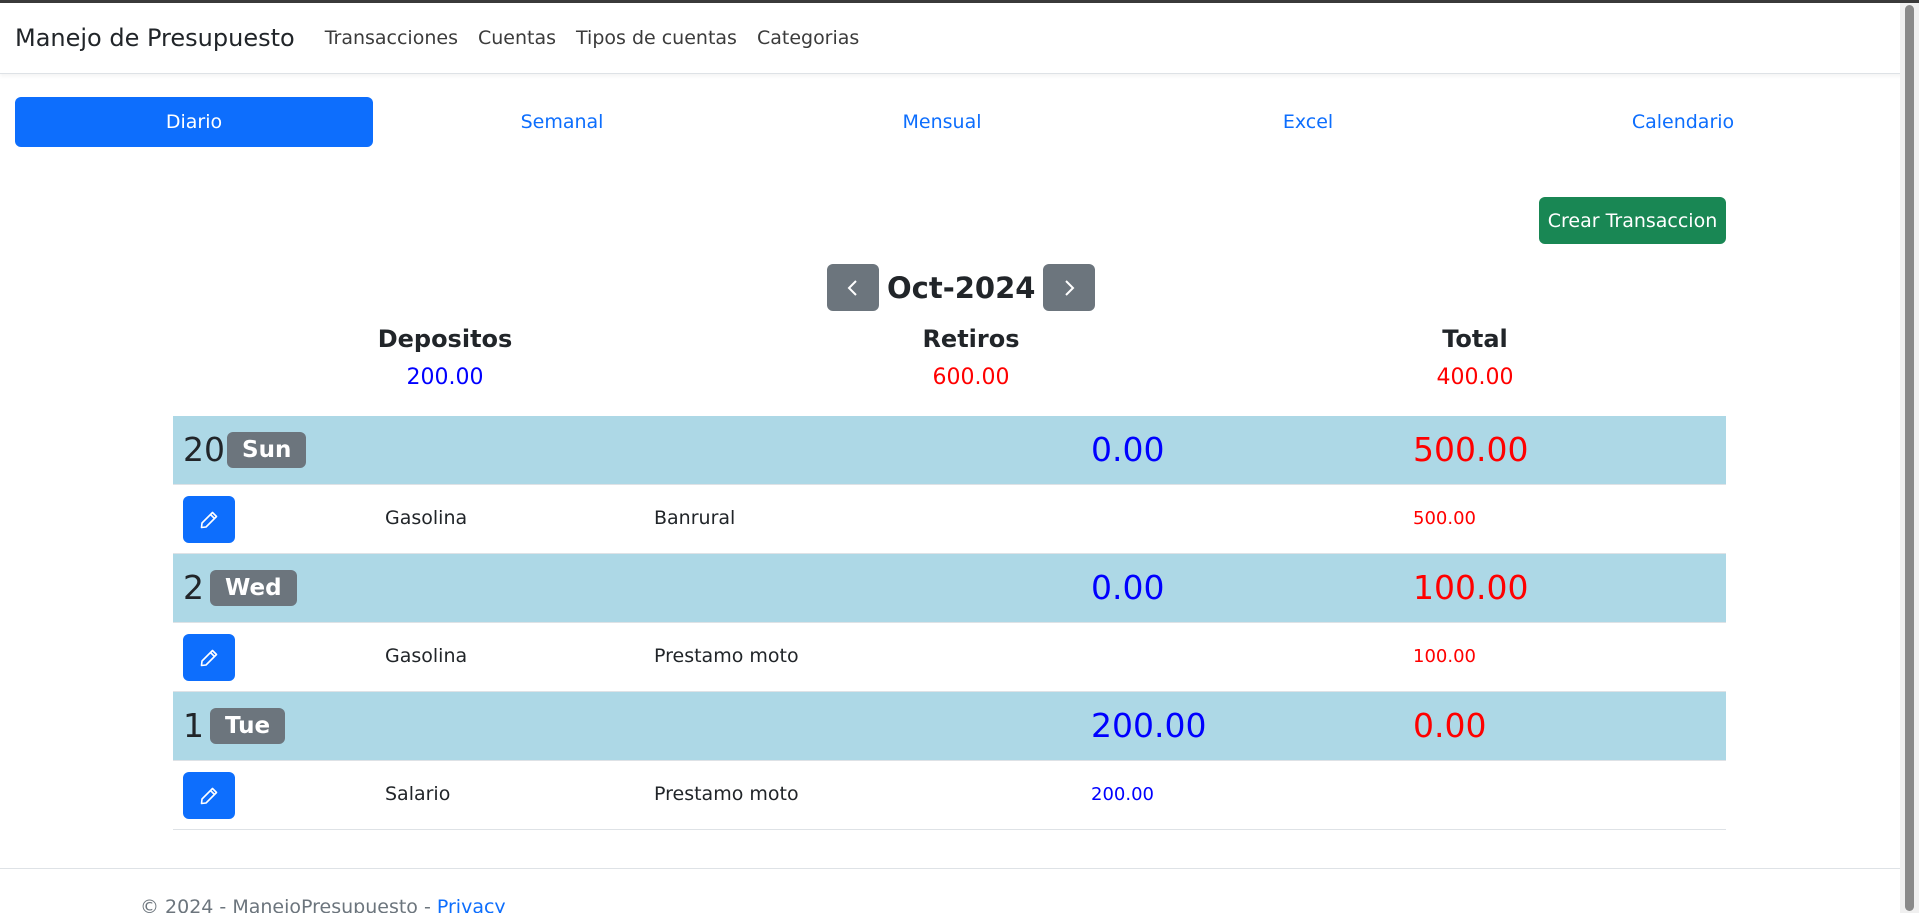 The image size is (1919, 913). What do you see at coordinates (445, 357) in the screenshot?
I see `summary-depositos: Depositos 200.00` at bounding box center [445, 357].